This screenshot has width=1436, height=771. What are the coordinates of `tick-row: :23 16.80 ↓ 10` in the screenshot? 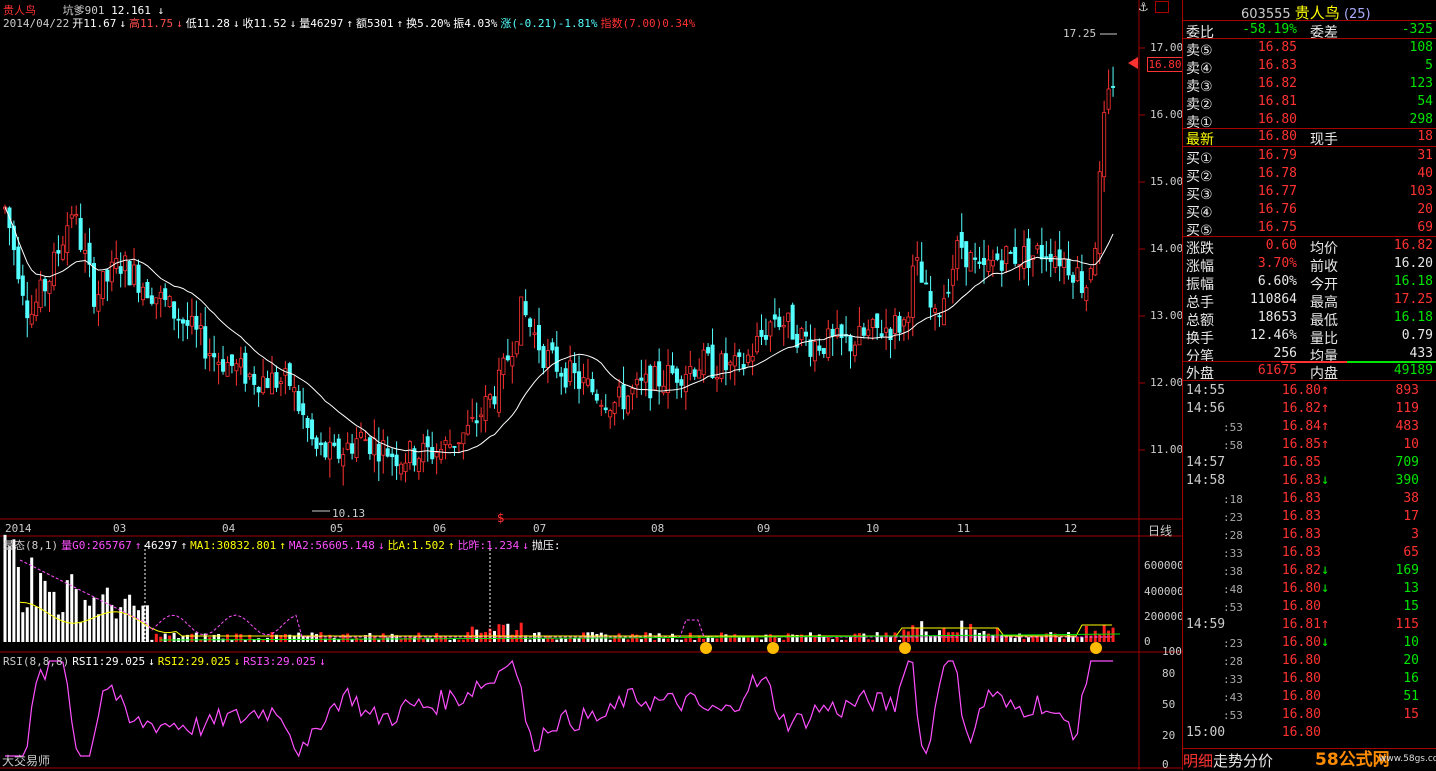 It's located at (1309, 643).